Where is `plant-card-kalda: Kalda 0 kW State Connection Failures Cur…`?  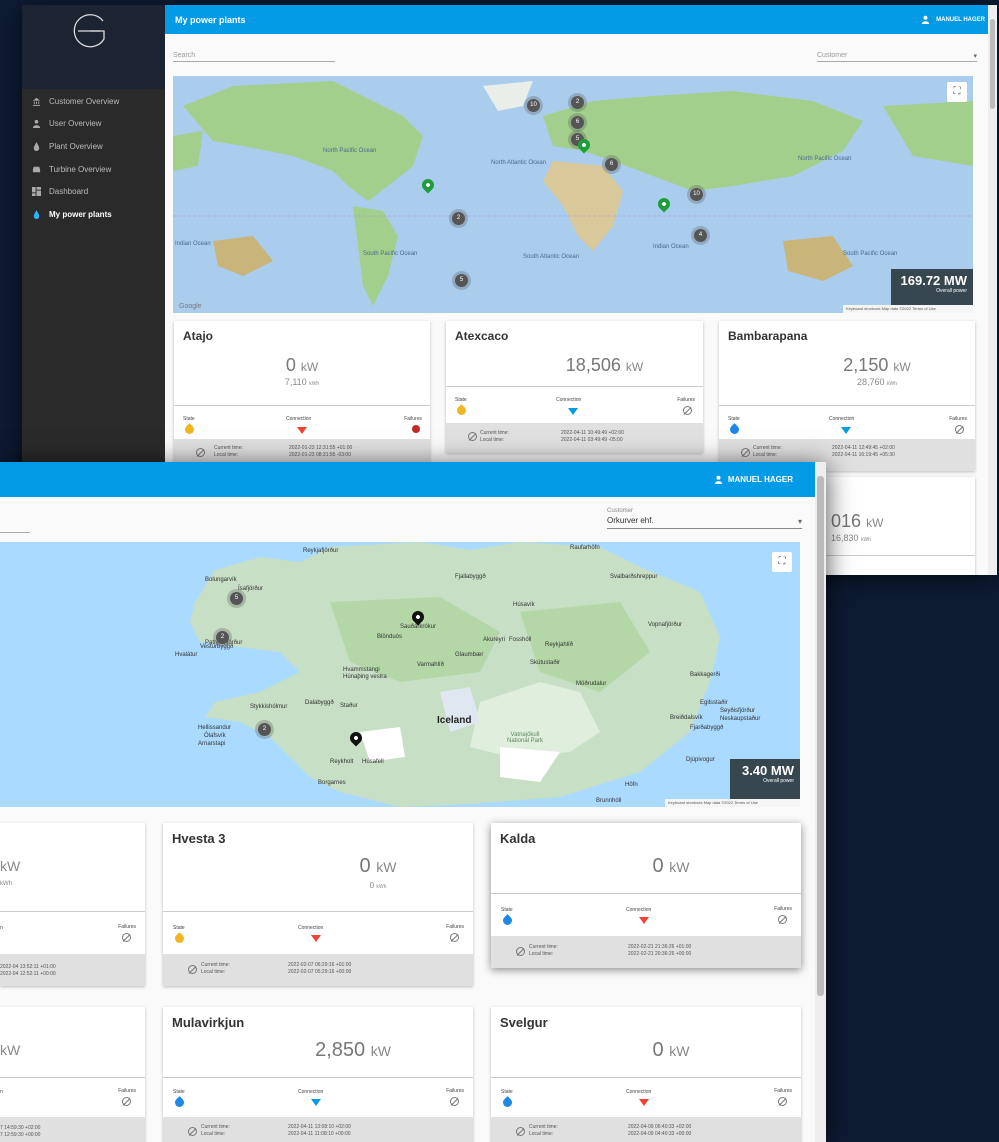
plant-card-kalda: Kalda 0 kW State Connection Failures Cur… is located at coordinates (646, 895).